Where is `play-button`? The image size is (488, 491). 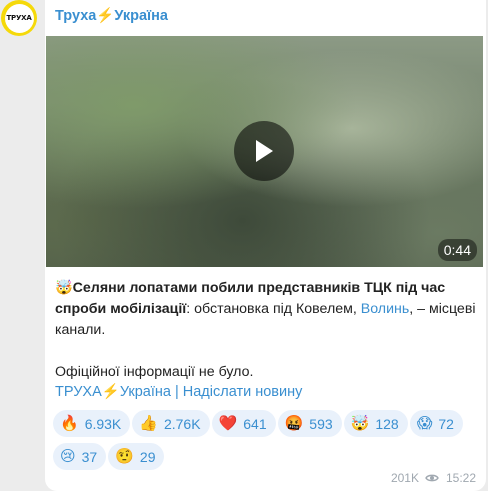 play-button is located at coordinates (264, 151).